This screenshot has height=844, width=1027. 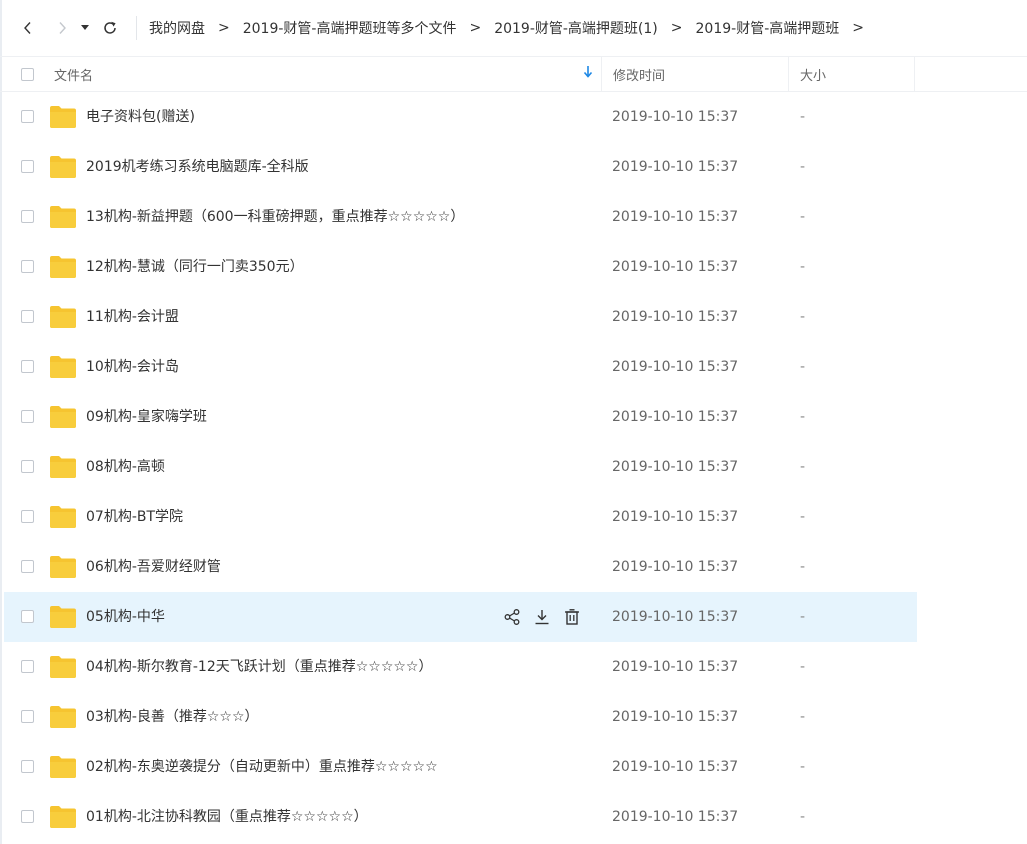 What do you see at coordinates (460, 417) in the screenshot?
I see `file-row: 09机构-皇家嗨学班 2019-10-10 15:37 -` at bounding box center [460, 417].